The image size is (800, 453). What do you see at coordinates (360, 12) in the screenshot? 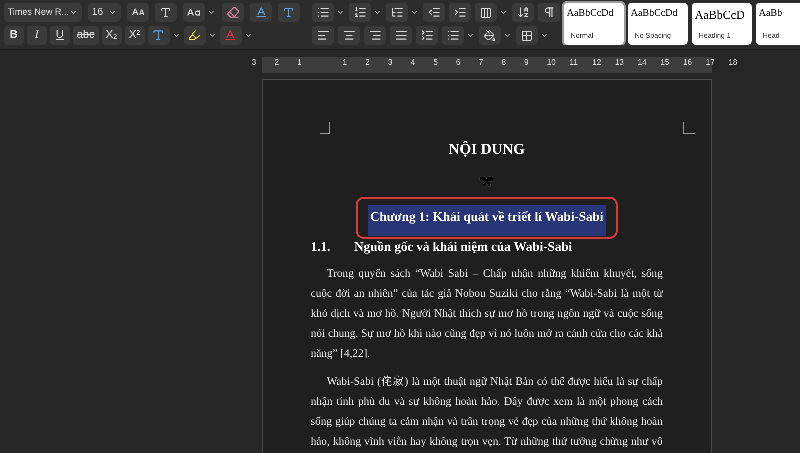
I see `numbered-list-icon` at bounding box center [360, 12].